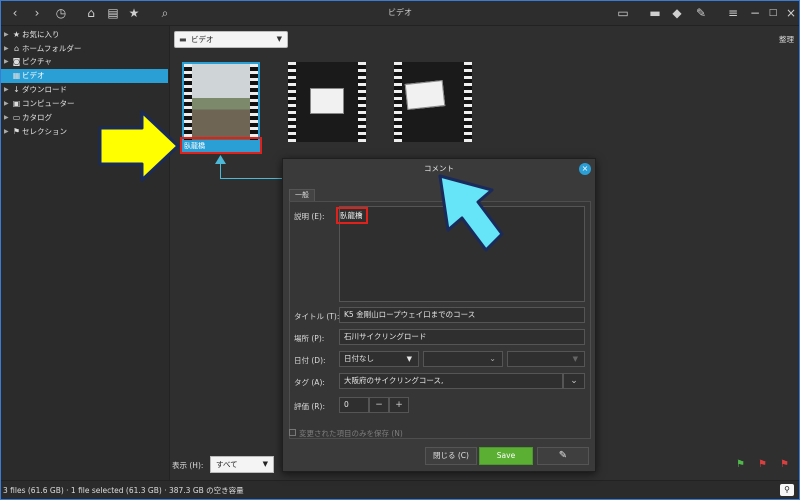 The height and width of the screenshot is (500, 800). Describe the element at coordinates (317, 316) in the screenshot. I see `title-label: タイトル (T):` at that location.